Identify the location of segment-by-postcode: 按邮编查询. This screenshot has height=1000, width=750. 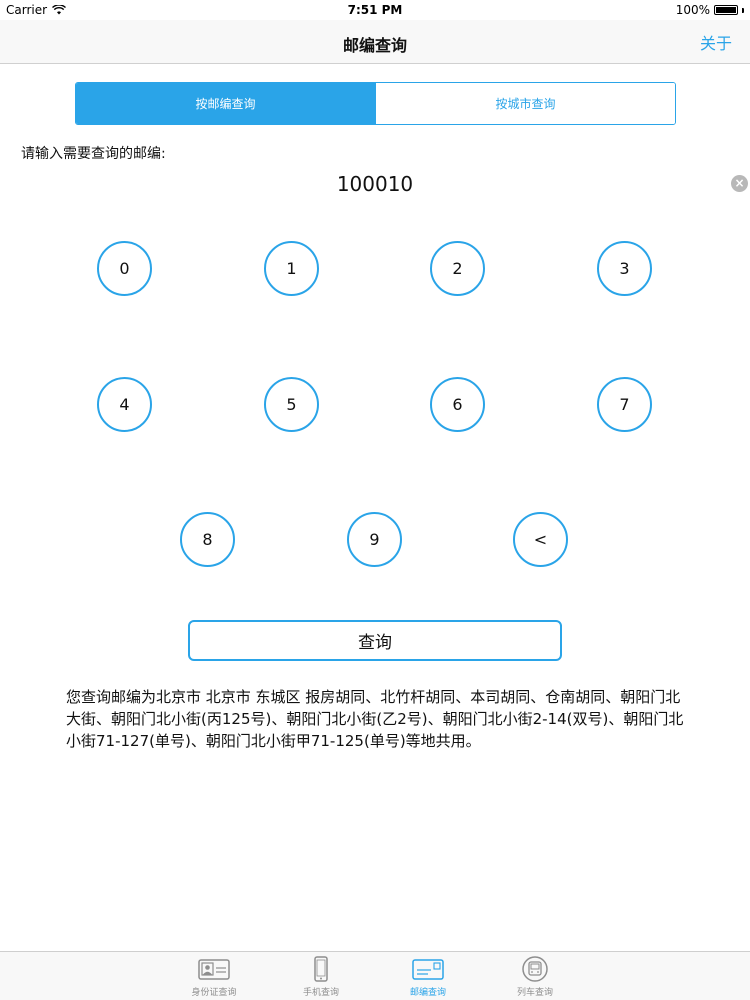
(225, 103).